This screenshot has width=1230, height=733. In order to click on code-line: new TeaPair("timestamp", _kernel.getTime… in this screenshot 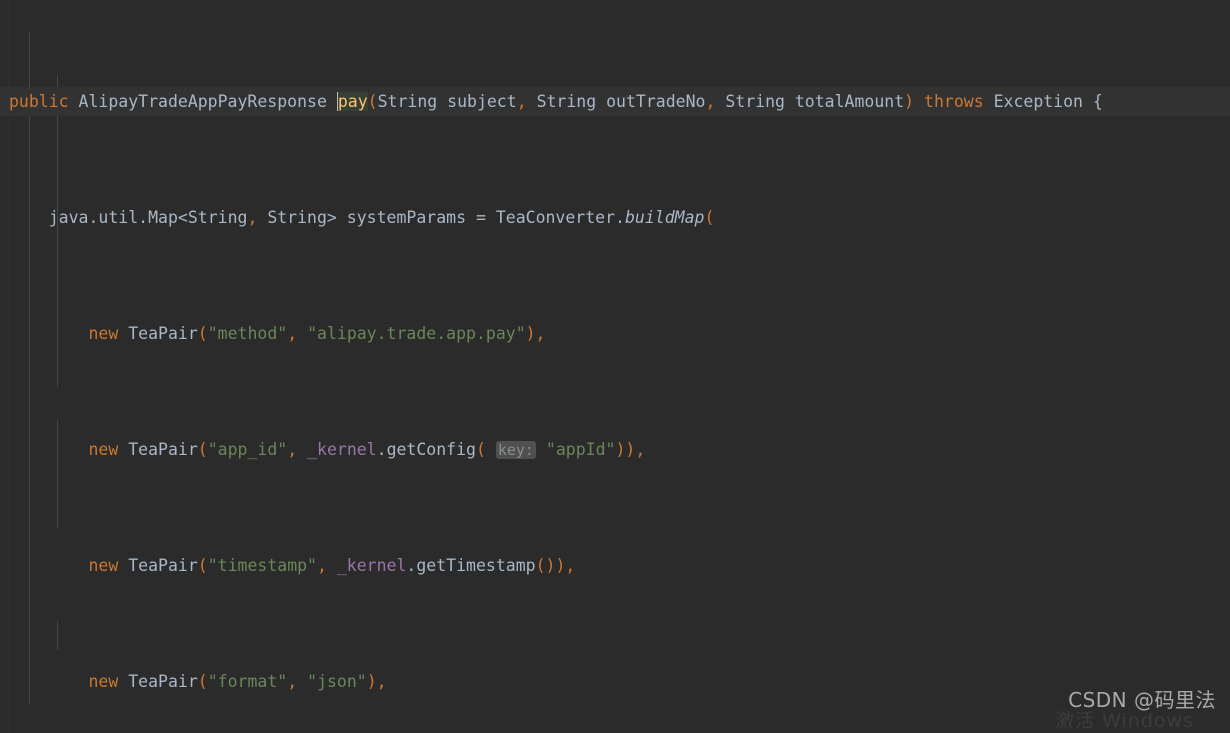, I will do `click(615, 565)`.